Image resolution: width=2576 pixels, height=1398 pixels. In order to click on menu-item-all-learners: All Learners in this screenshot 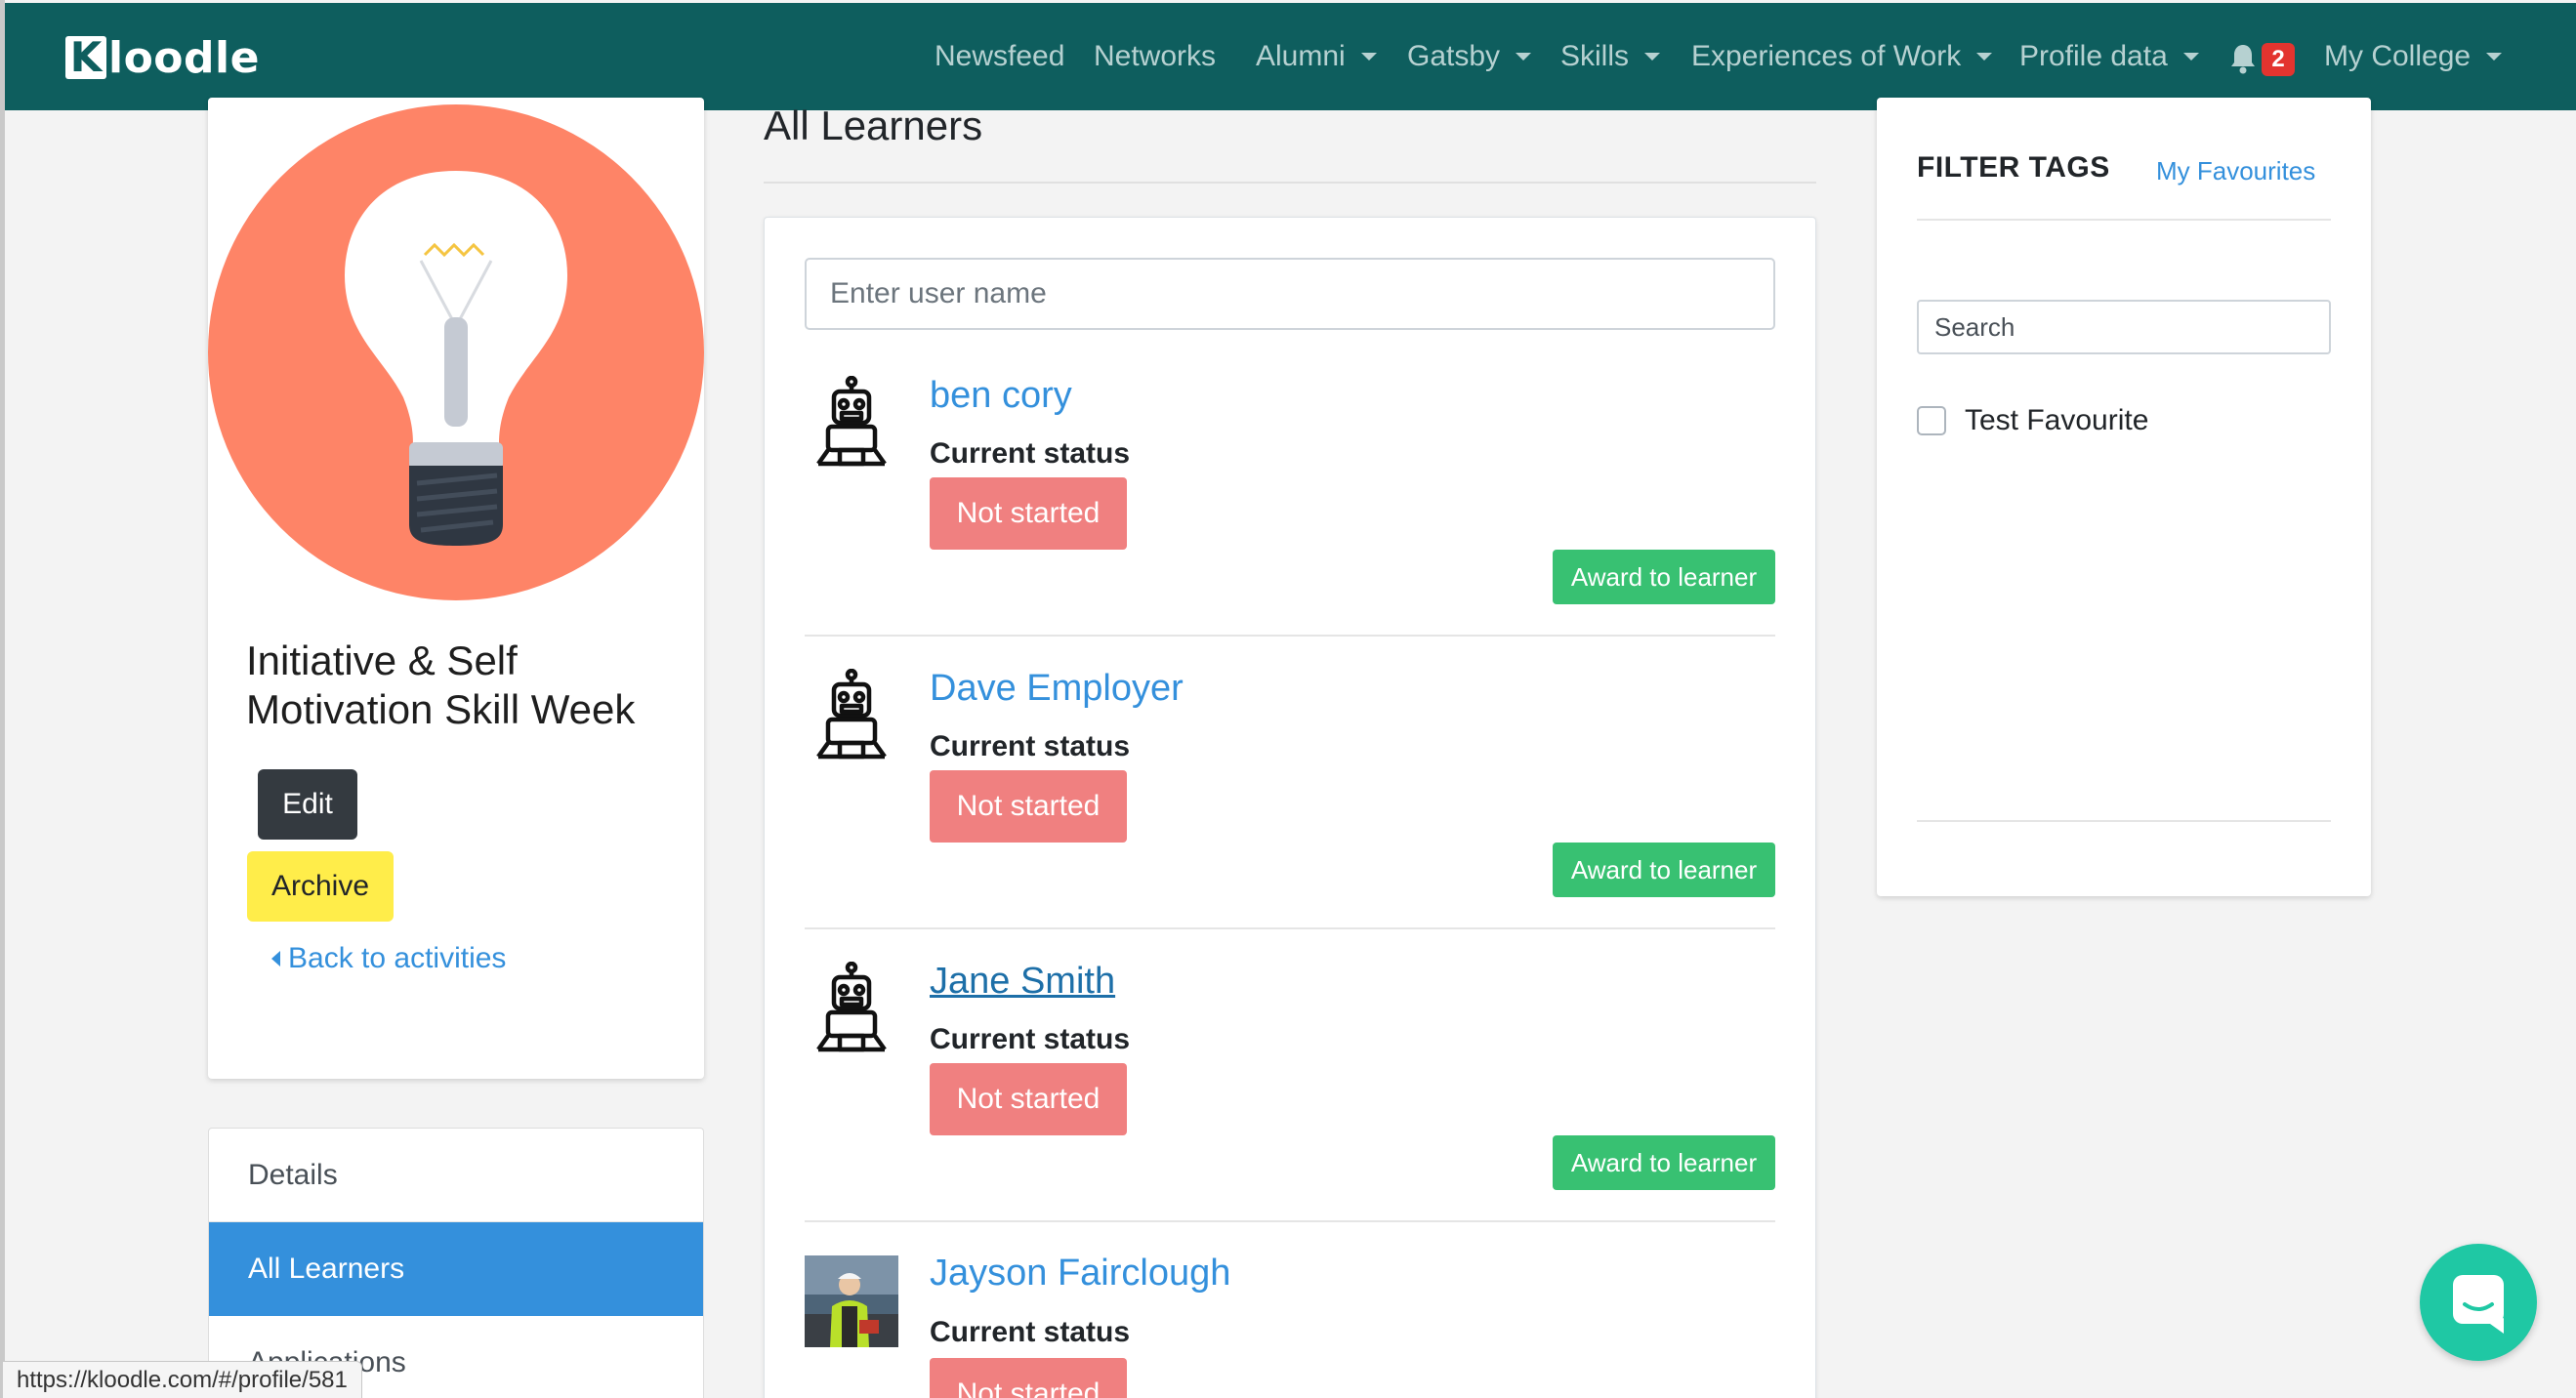, I will do `click(456, 1269)`.